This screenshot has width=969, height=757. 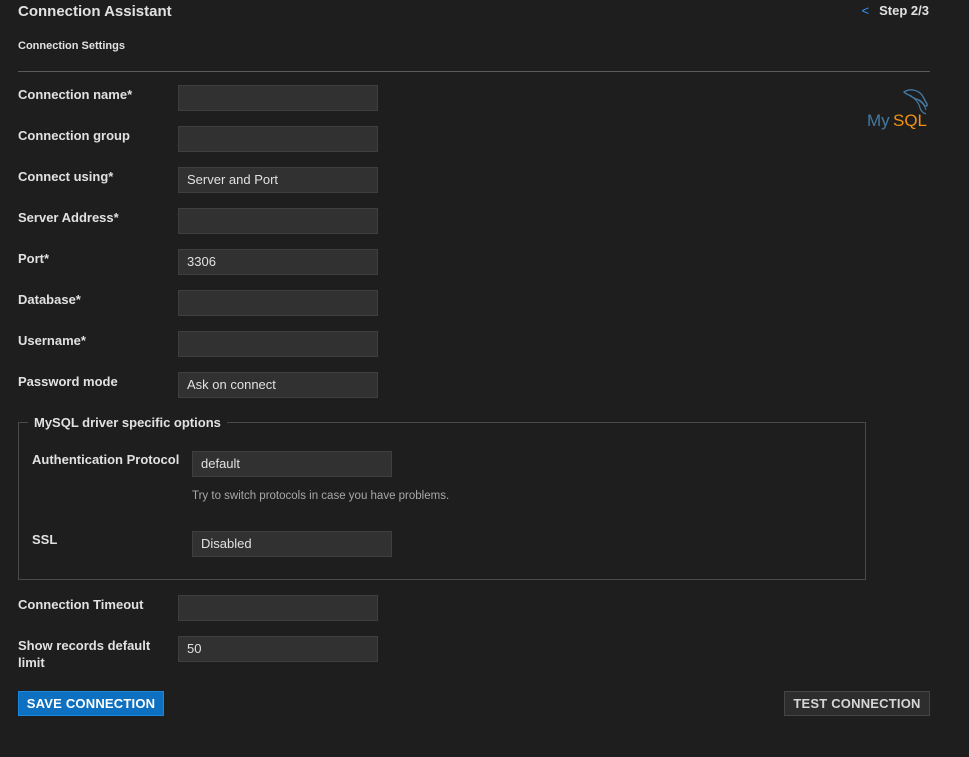 I want to click on connection-name-input, so click(x=278, y=98).